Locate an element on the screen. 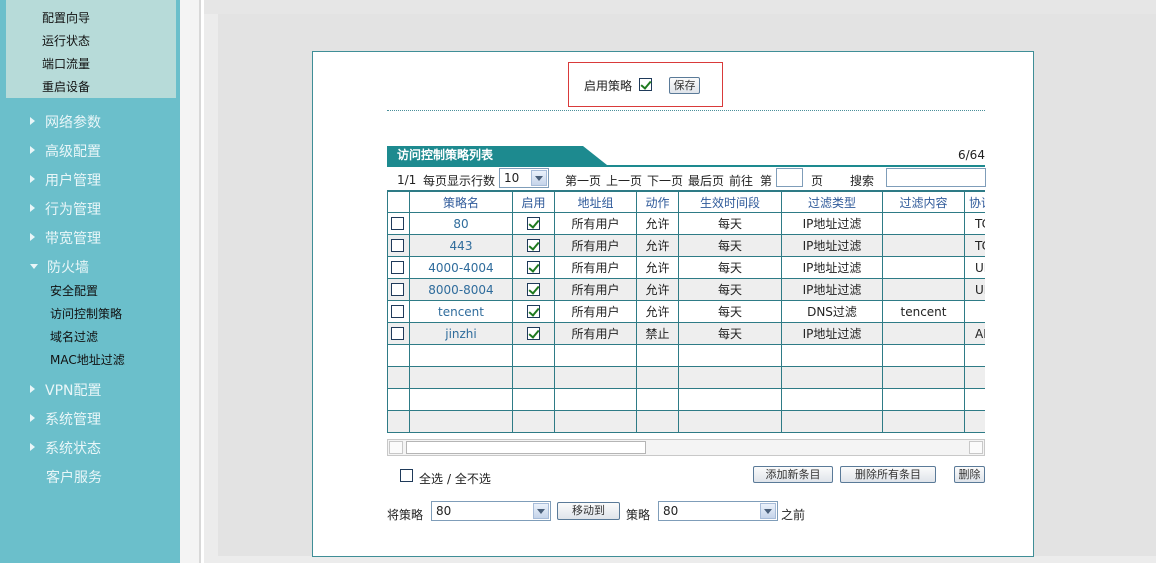 This screenshot has height=563, width=1156. delete-button: 删除 is located at coordinates (969, 474).